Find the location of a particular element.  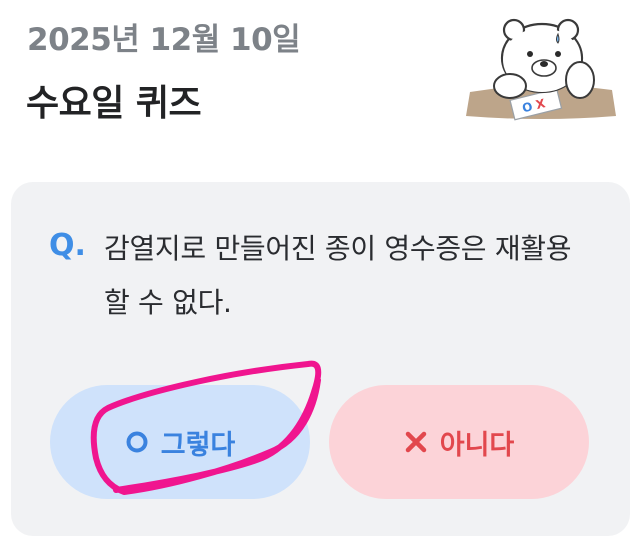

page-title: 수요일 퀴즈 is located at coordinates (114, 103).